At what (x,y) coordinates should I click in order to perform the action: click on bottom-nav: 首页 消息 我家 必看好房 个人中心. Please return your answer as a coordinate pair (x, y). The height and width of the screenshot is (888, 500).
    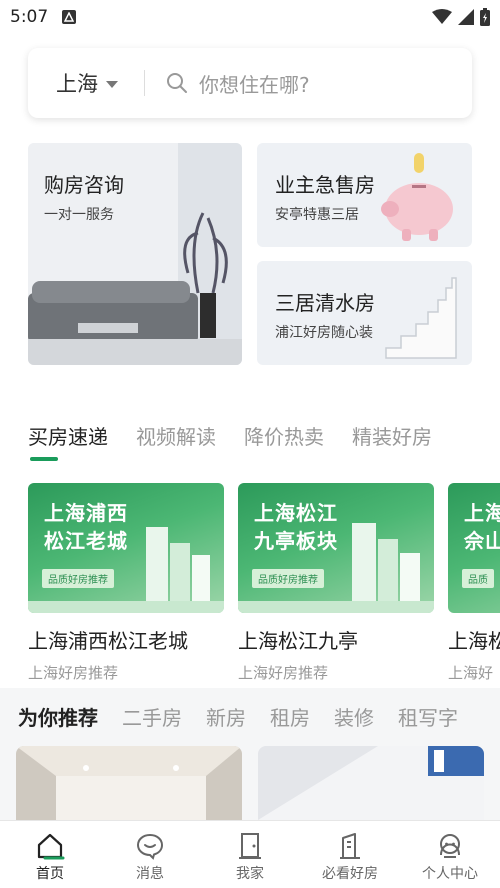
    Looking at the image, I should click on (250, 854).